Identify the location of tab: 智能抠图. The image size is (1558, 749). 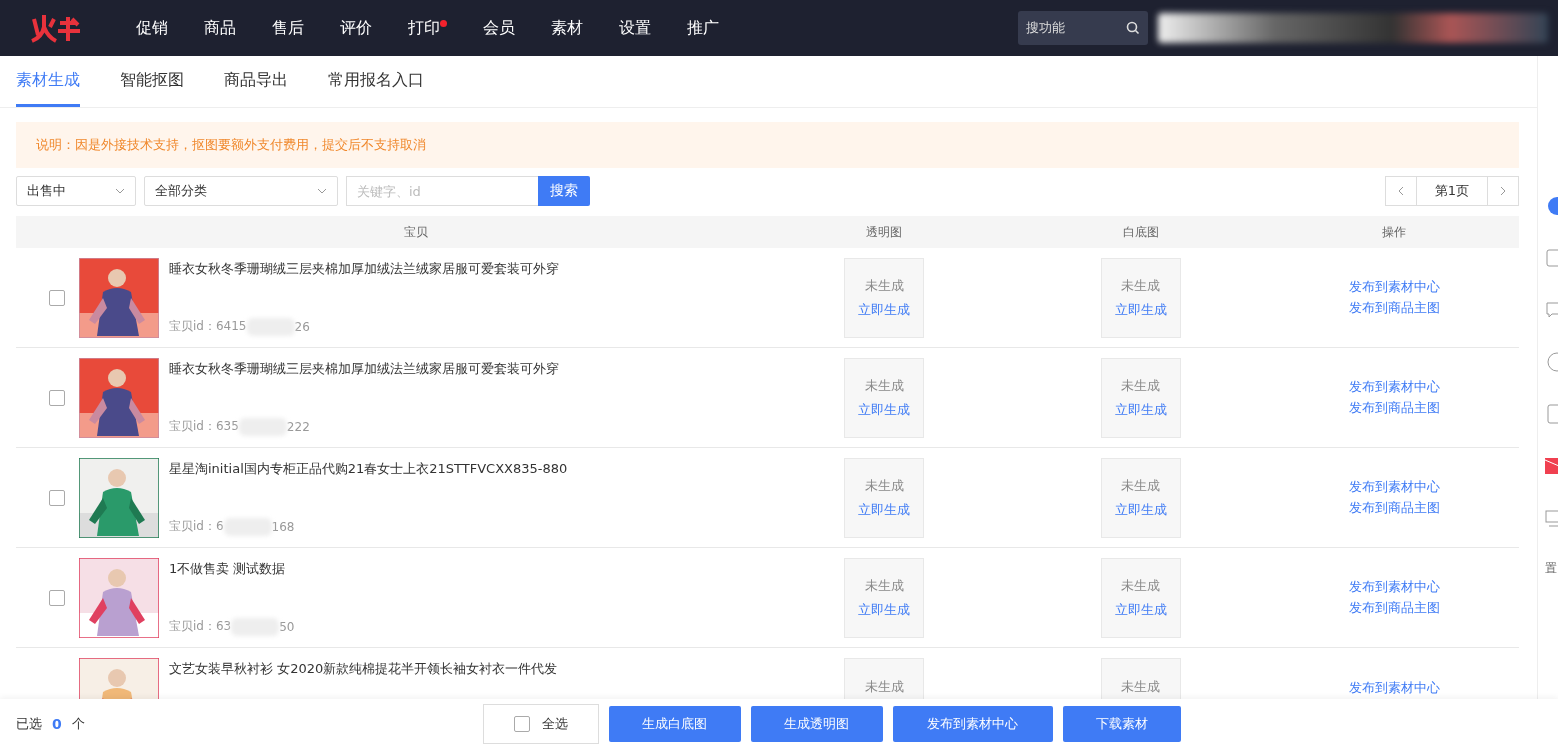
(152, 81).